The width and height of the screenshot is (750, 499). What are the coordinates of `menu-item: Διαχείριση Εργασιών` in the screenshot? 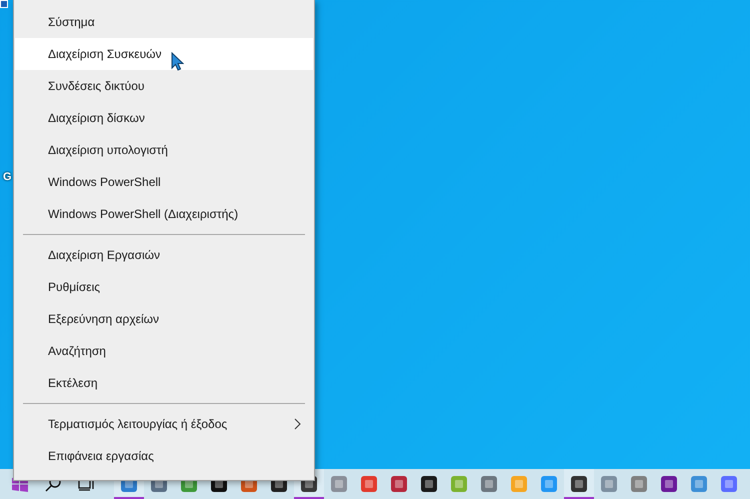 It's located at (164, 255).